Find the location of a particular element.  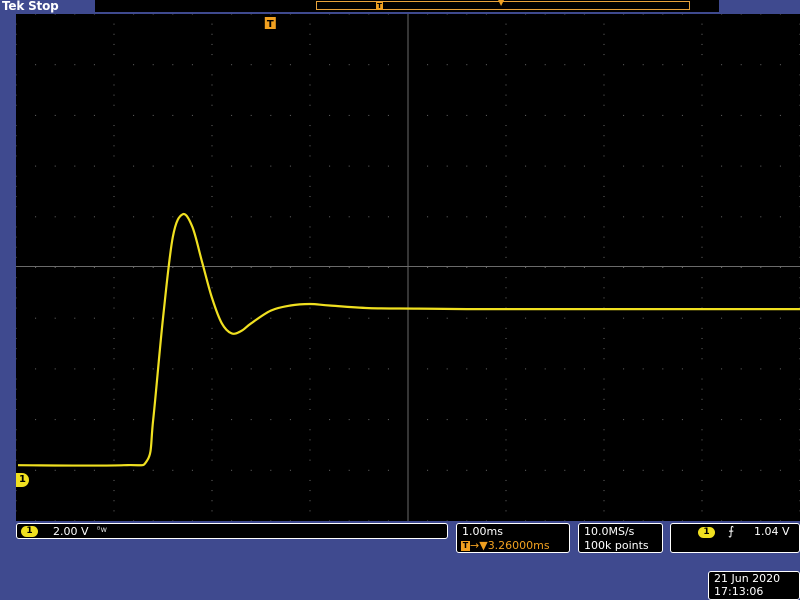

record-length: 100k points is located at coordinates (616, 545).